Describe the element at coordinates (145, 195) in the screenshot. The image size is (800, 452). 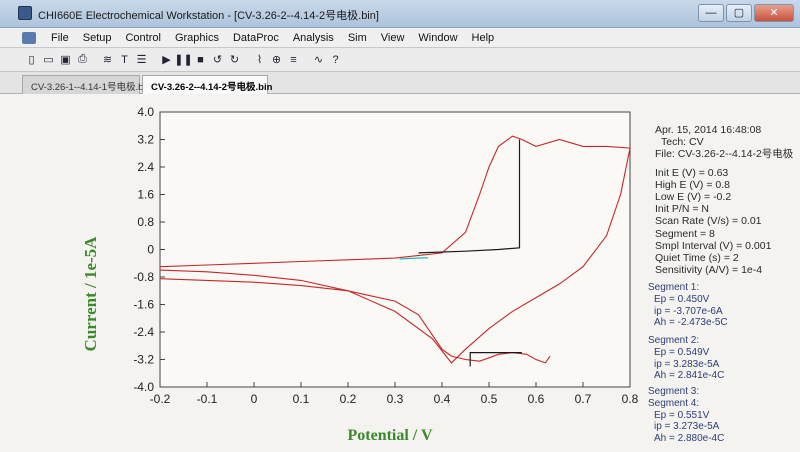
I see `y-tick-label: 1.6` at that location.